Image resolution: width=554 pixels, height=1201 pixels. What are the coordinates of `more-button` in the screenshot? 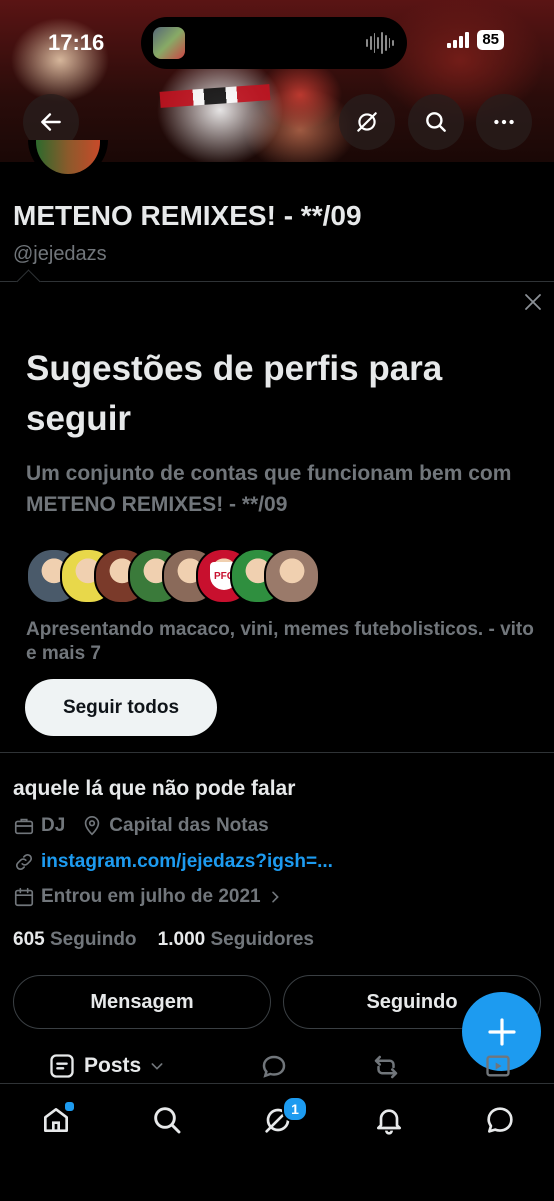 It's located at (504, 122).